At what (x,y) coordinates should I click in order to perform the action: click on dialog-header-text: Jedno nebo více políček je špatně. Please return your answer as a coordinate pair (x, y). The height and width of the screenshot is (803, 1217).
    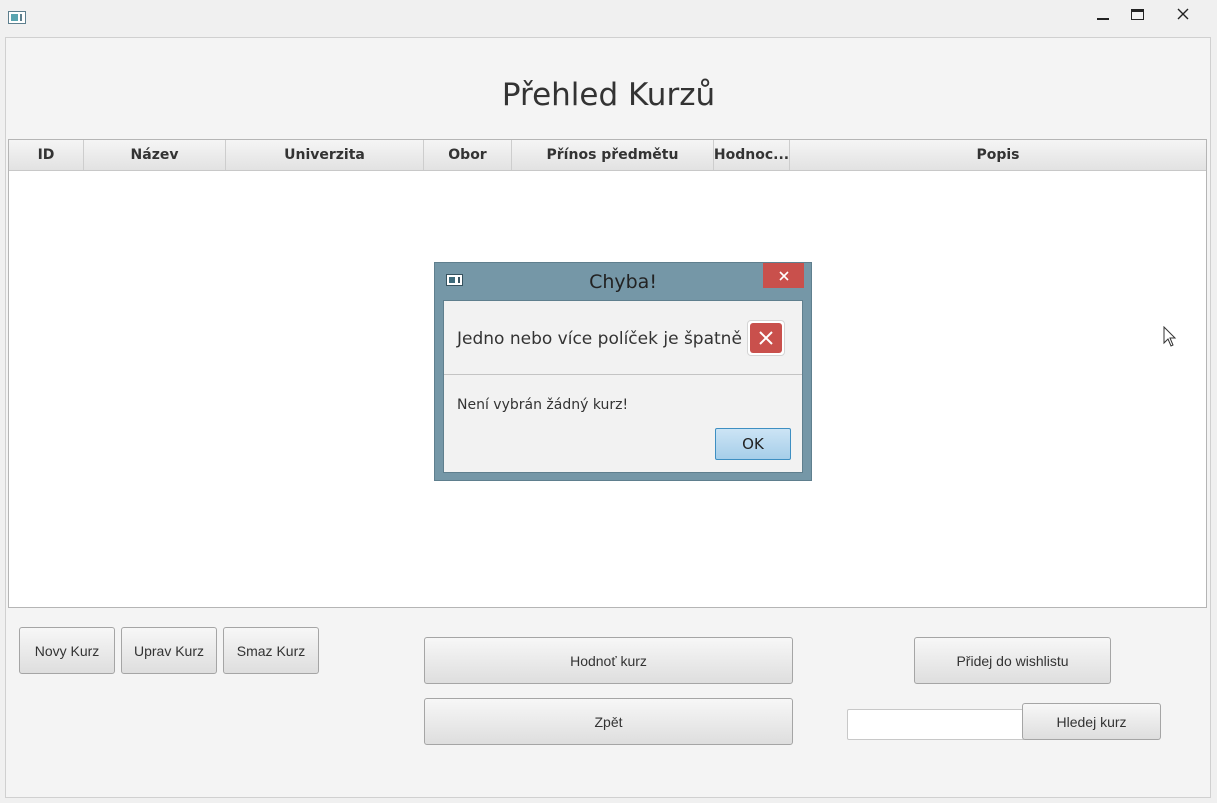
    Looking at the image, I should click on (599, 339).